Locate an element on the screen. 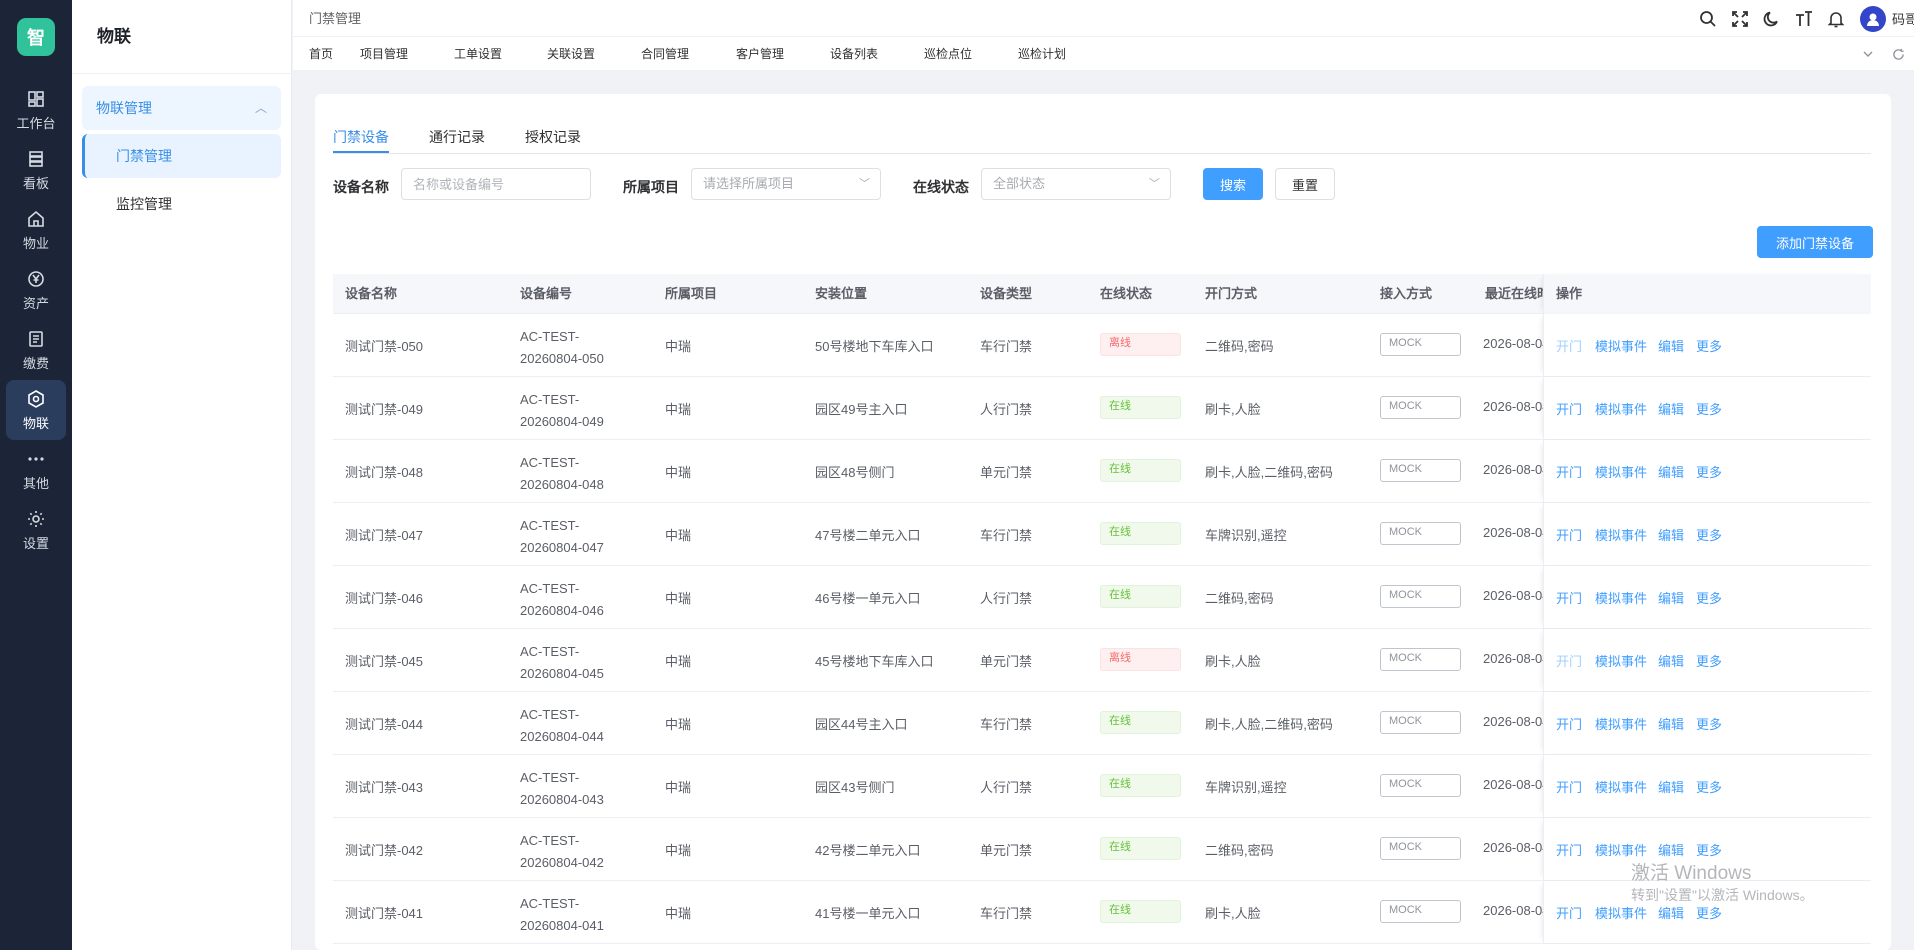 The image size is (1914, 950). tab-device-list: 设备列表 is located at coordinates (854, 54).